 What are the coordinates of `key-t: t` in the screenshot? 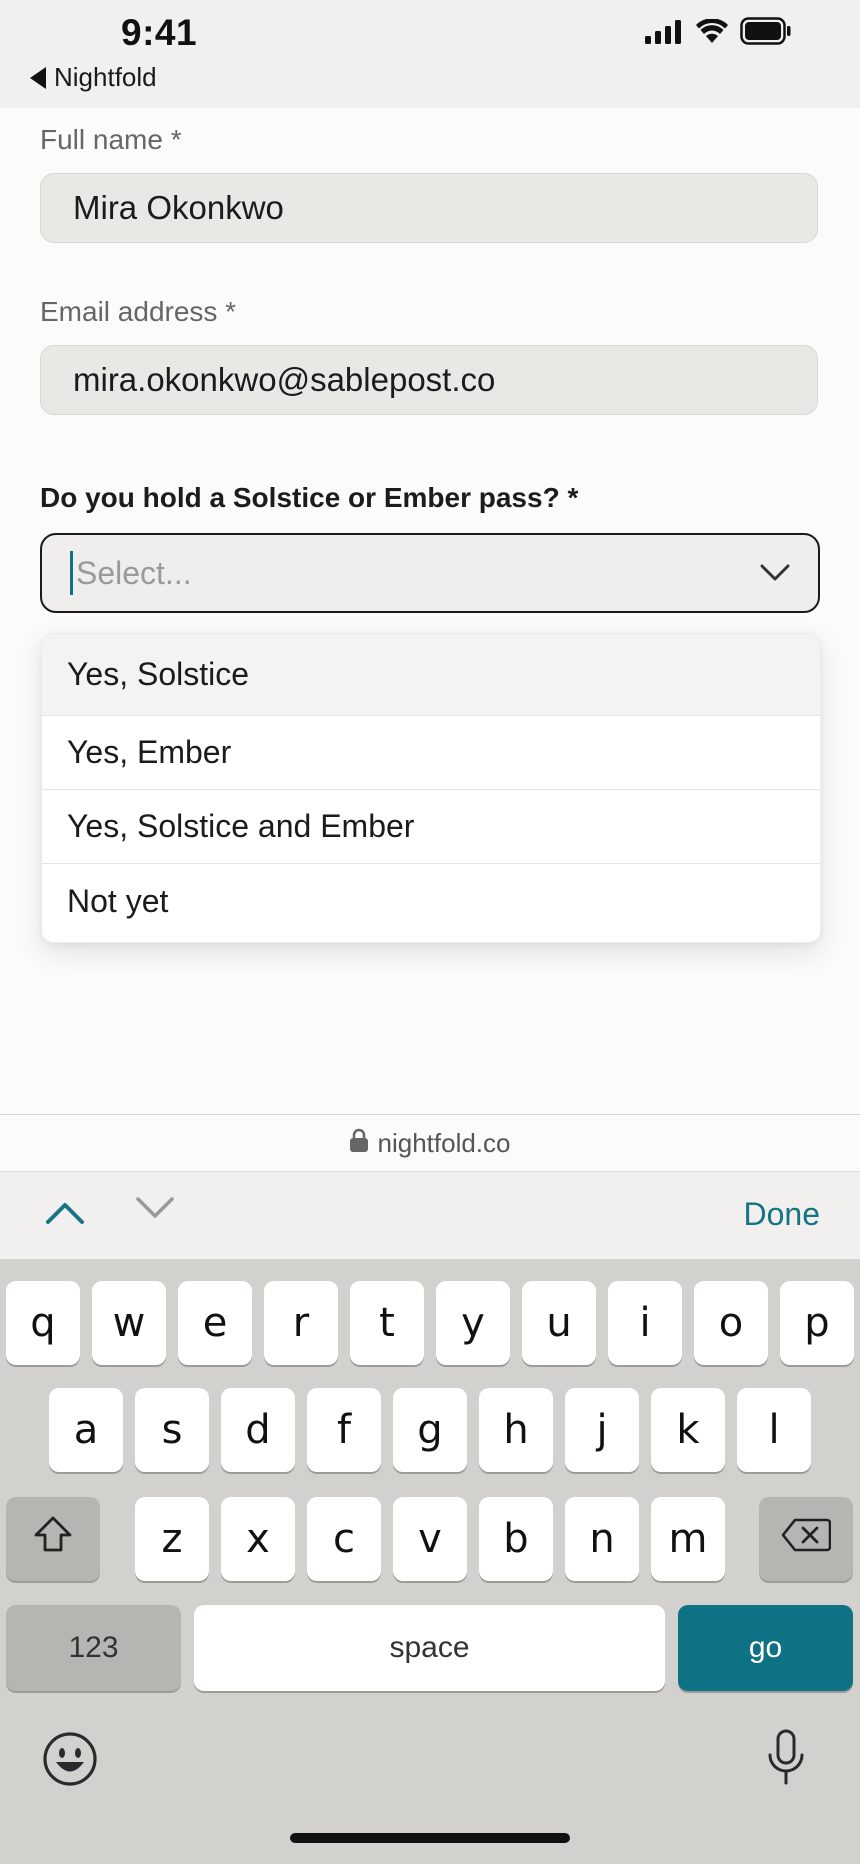 It's located at (387, 1323).